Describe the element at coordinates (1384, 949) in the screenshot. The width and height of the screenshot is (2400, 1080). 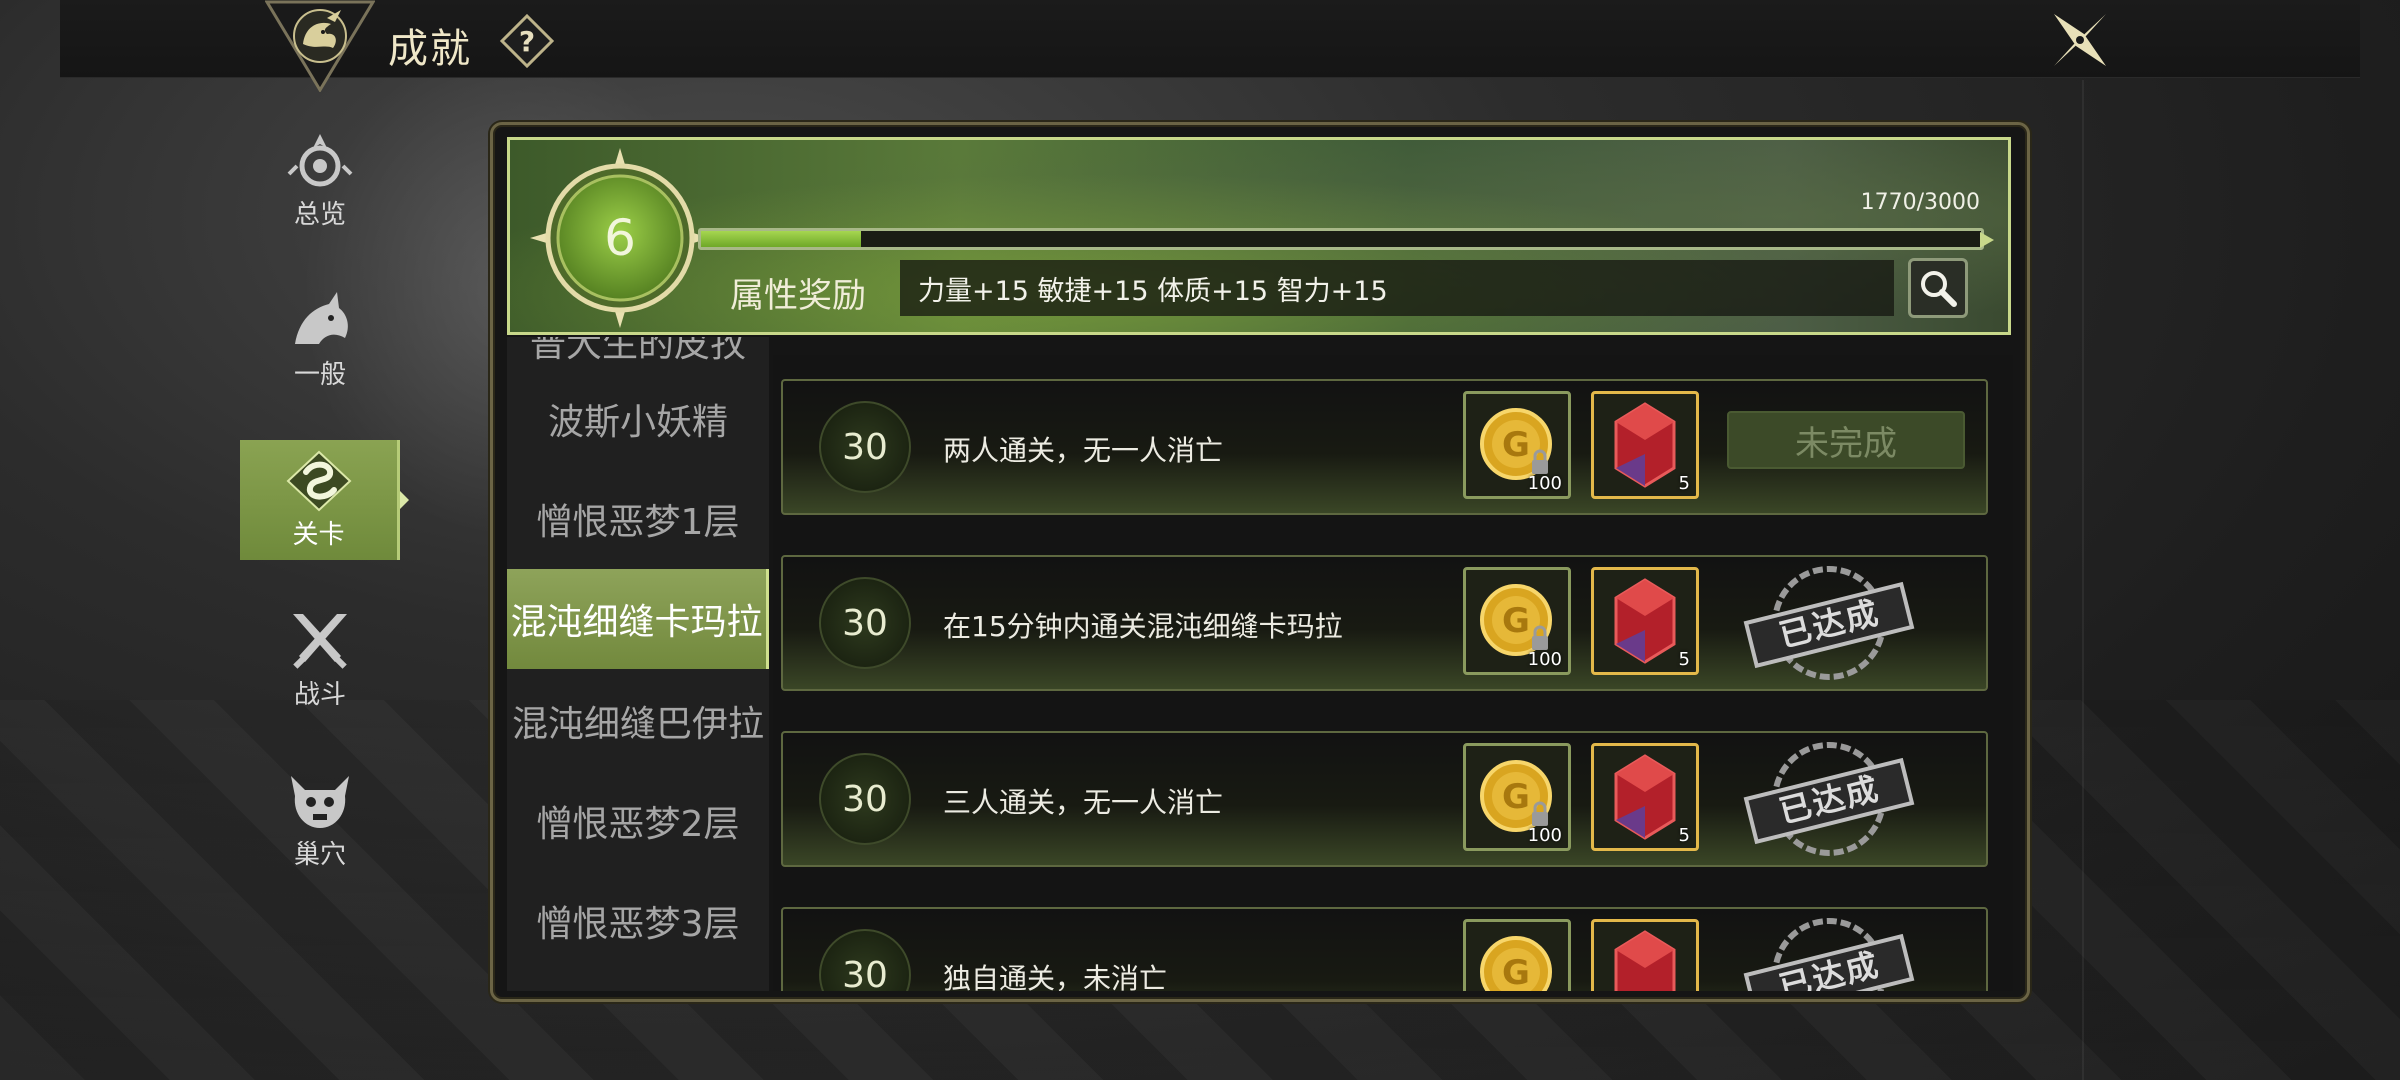
I see `achievement-row: 30 独自通关，未消亡 G 100 5` at that location.